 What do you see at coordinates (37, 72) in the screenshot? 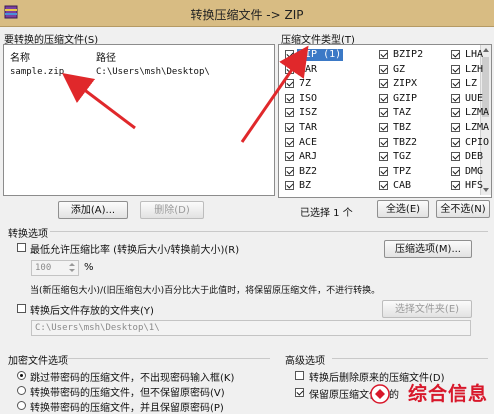
I see `file-name: sample.zip` at bounding box center [37, 72].